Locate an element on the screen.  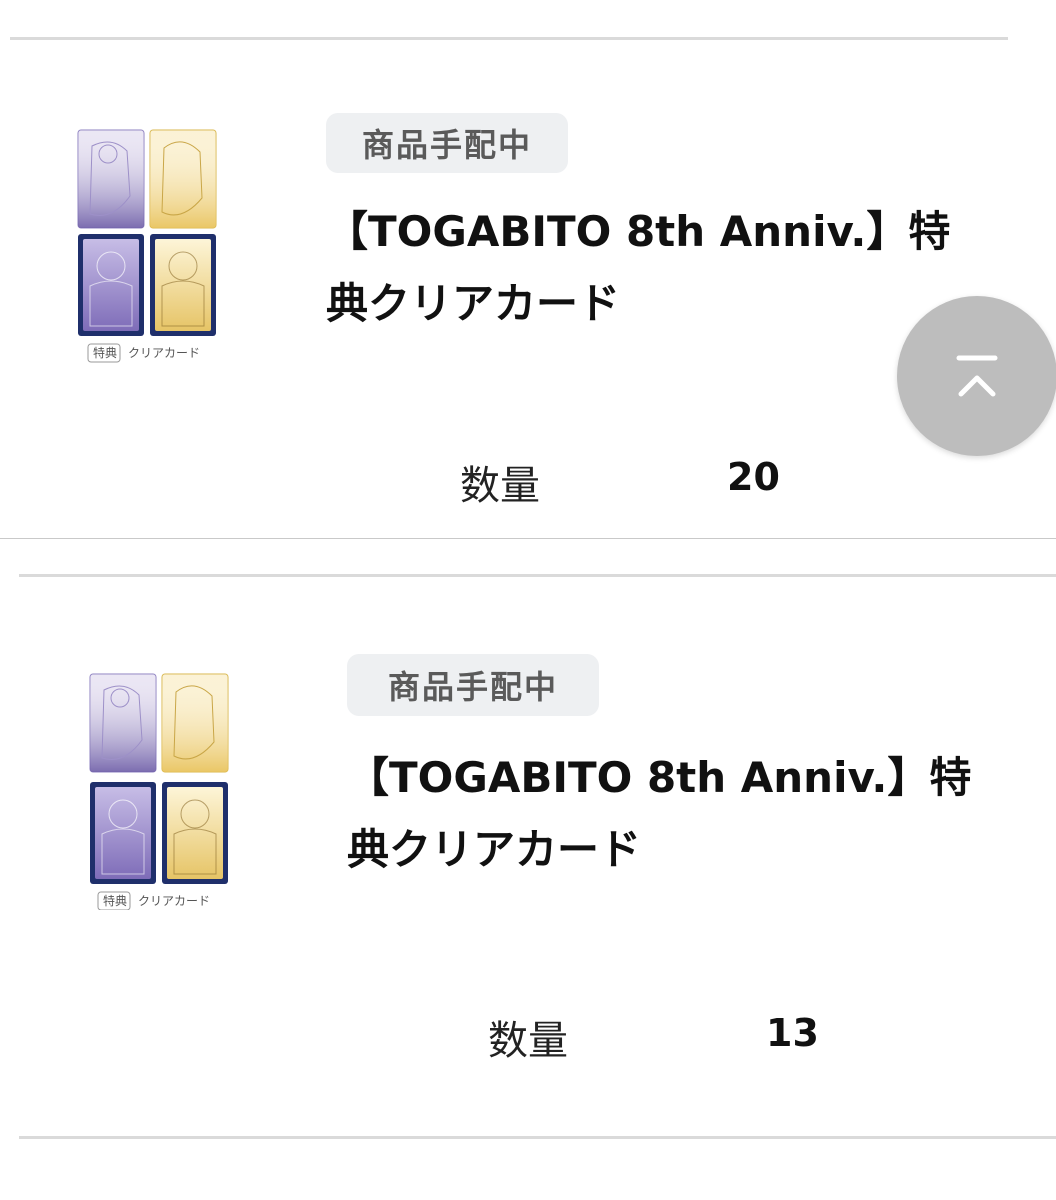
scroll-to-top-button is located at coordinates (976, 376).